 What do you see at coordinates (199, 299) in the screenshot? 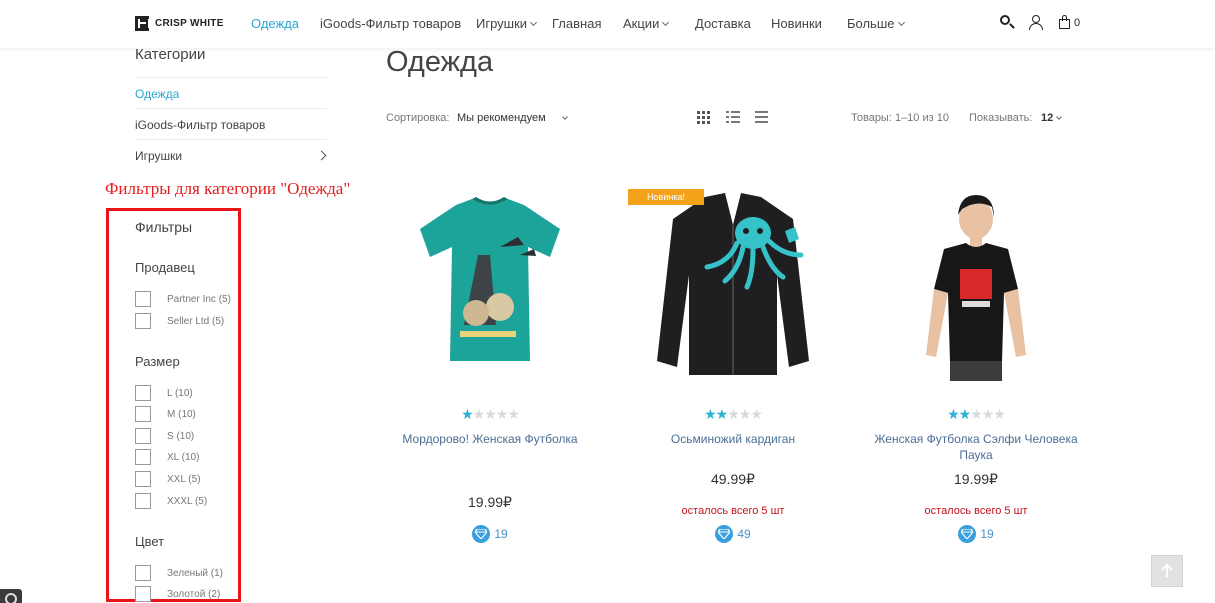
I see `filter-option-label: Partner Inc (5)` at bounding box center [199, 299].